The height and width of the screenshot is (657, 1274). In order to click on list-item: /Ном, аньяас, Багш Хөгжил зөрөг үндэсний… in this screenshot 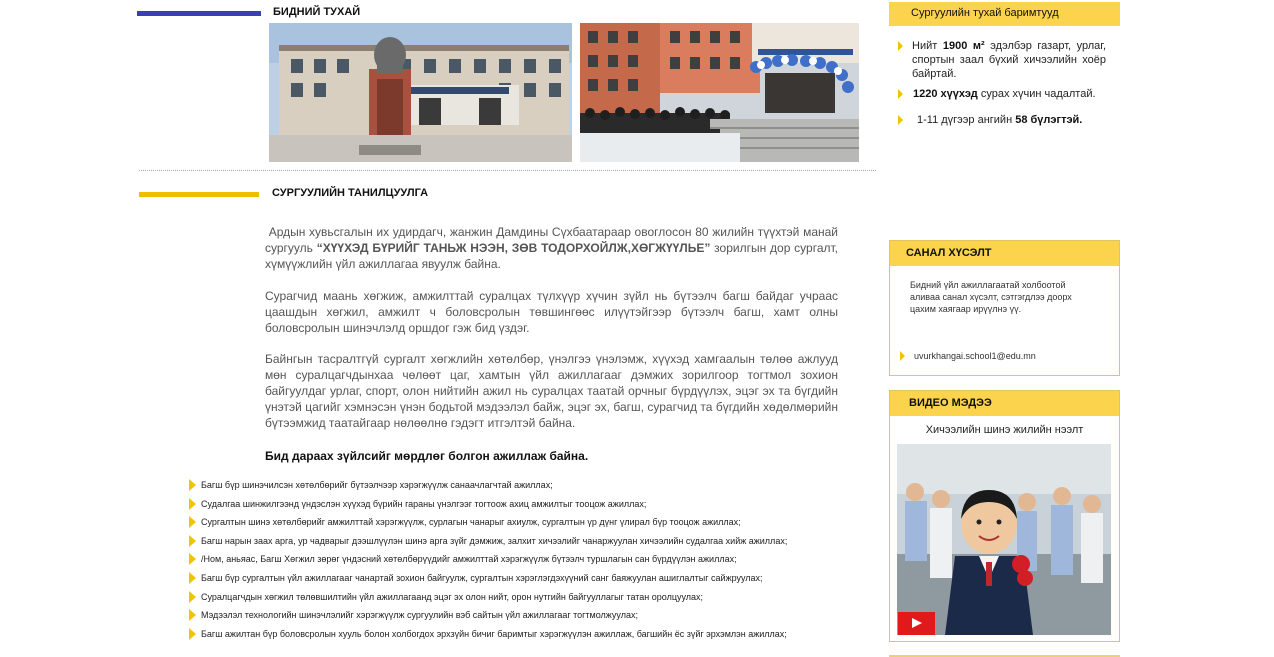, I will do `click(534, 560)`.